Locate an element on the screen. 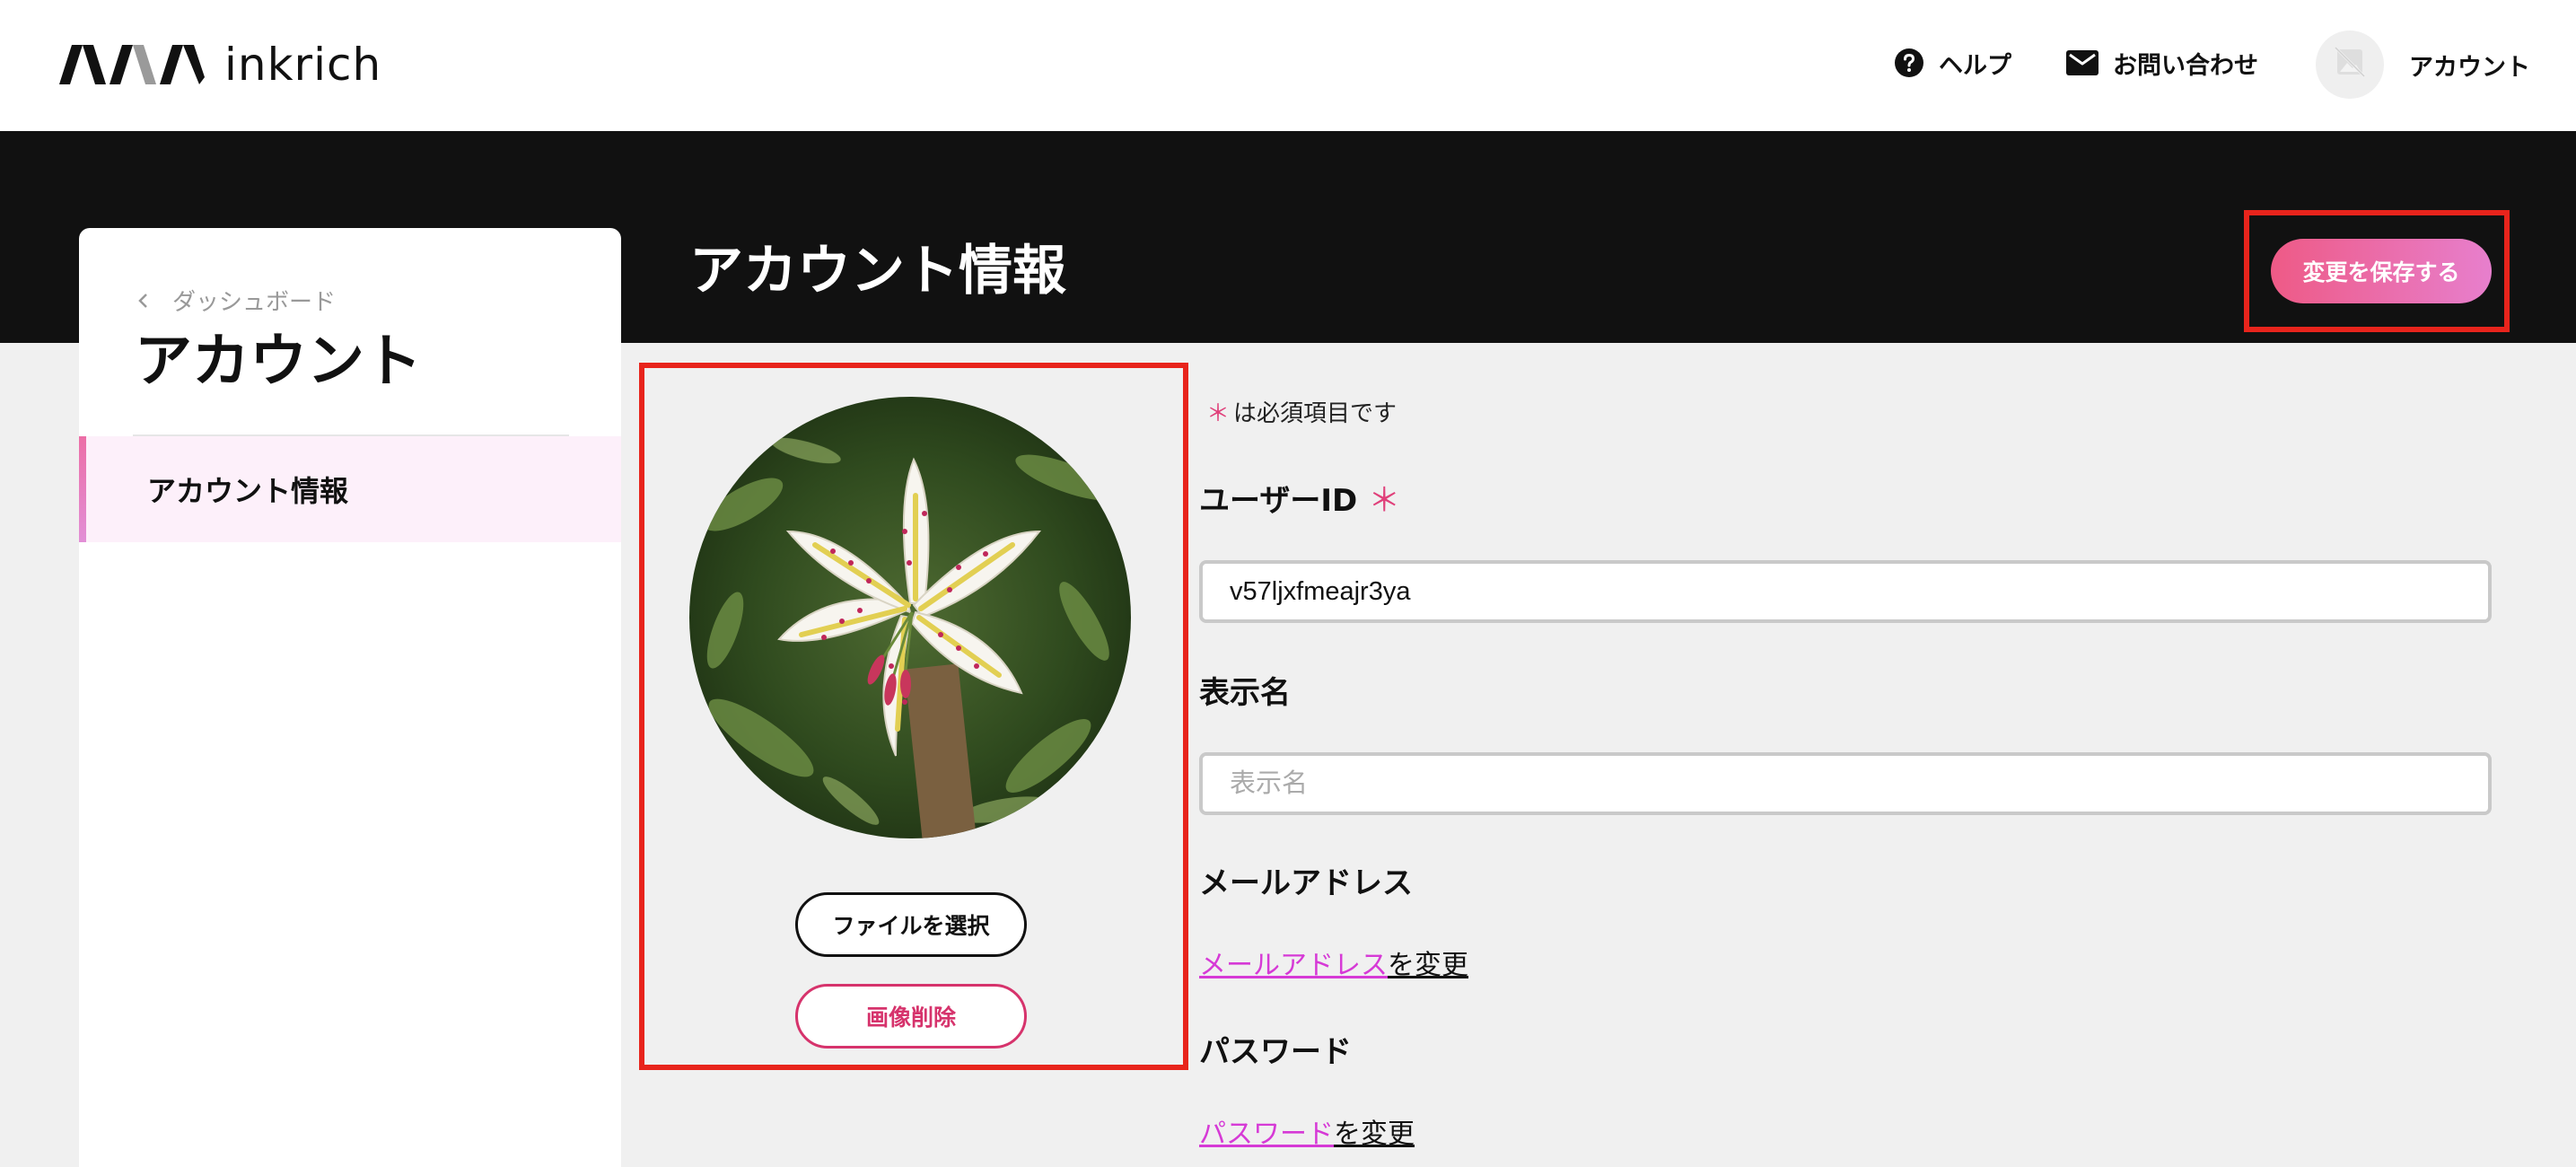 Image resolution: width=2576 pixels, height=1167 pixels. help-link: ヘルプ is located at coordinates (1952, 63).